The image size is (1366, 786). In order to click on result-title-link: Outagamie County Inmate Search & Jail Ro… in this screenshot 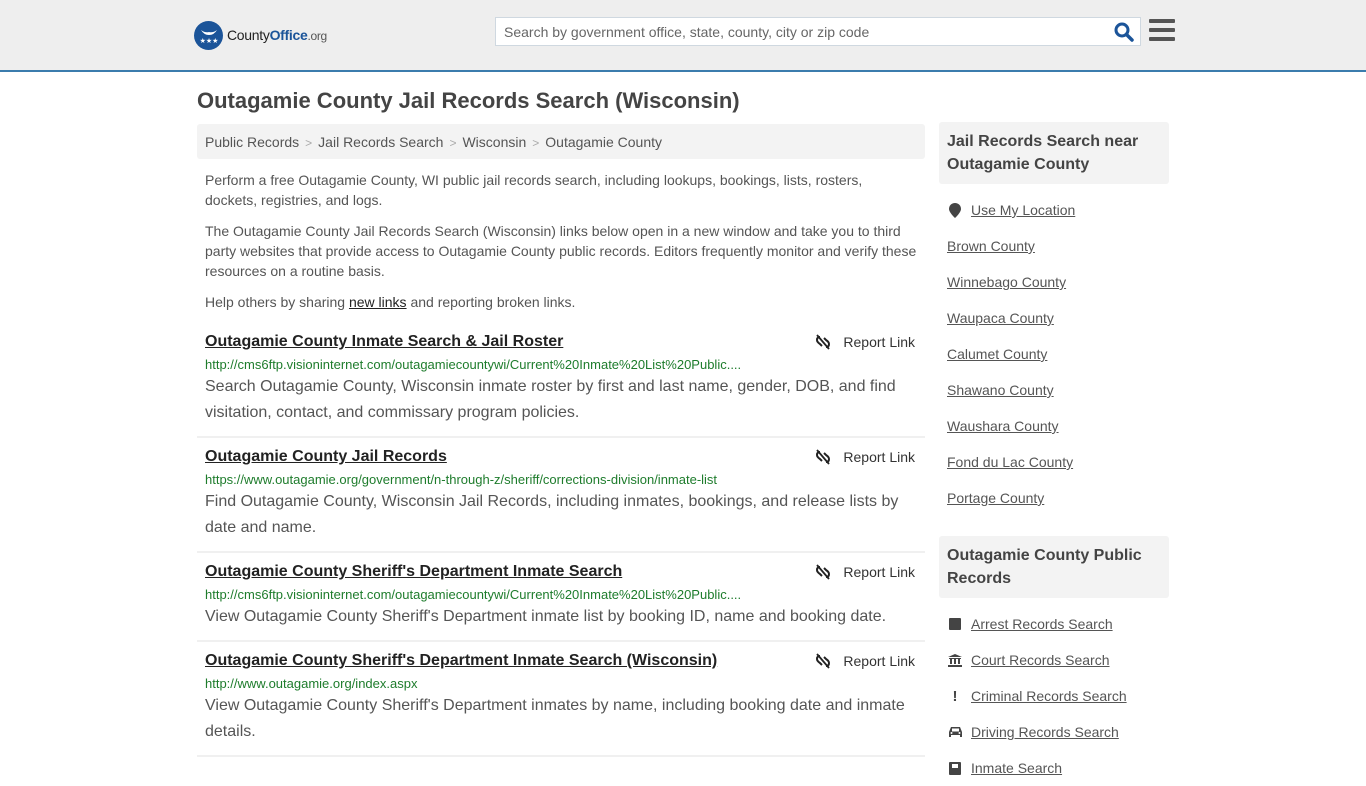, I will do `click(384, 342)`.